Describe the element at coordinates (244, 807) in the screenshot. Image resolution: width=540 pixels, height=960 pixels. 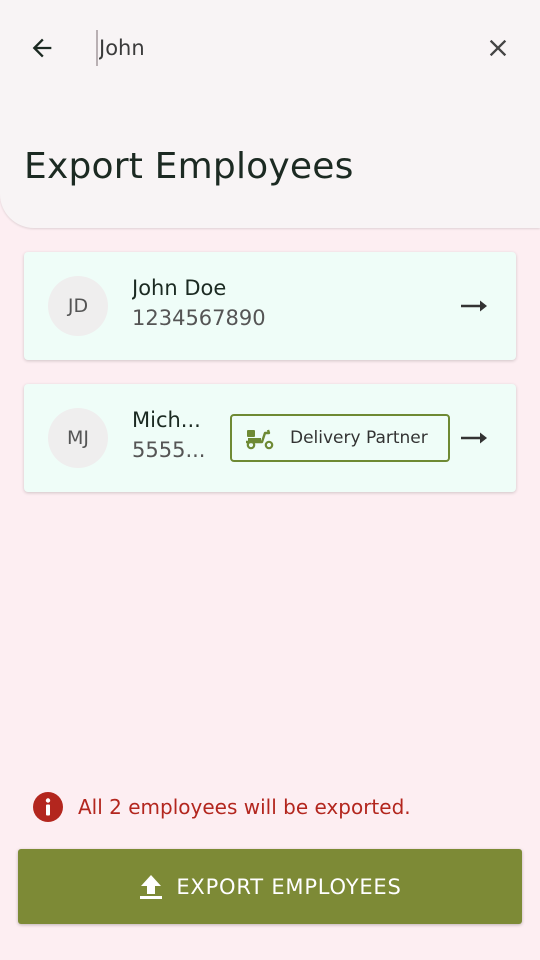
I see `notice-text: All 2 employees will be exported.` at that location.